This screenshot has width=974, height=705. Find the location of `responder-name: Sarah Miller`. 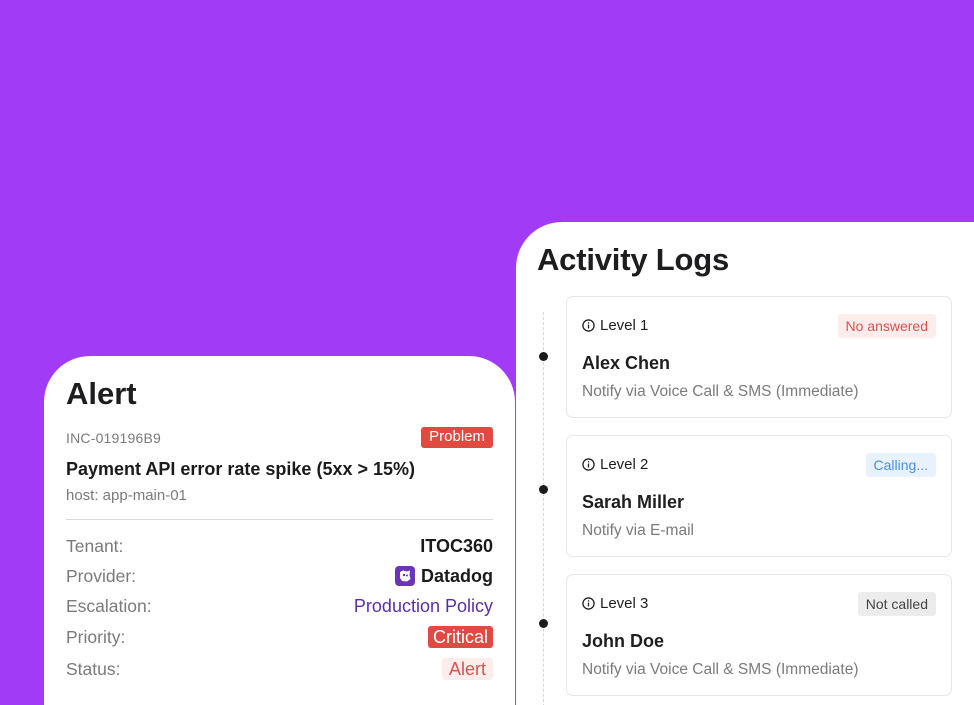

responder-name: Sarah Miller is located at coordinates (633, 502).